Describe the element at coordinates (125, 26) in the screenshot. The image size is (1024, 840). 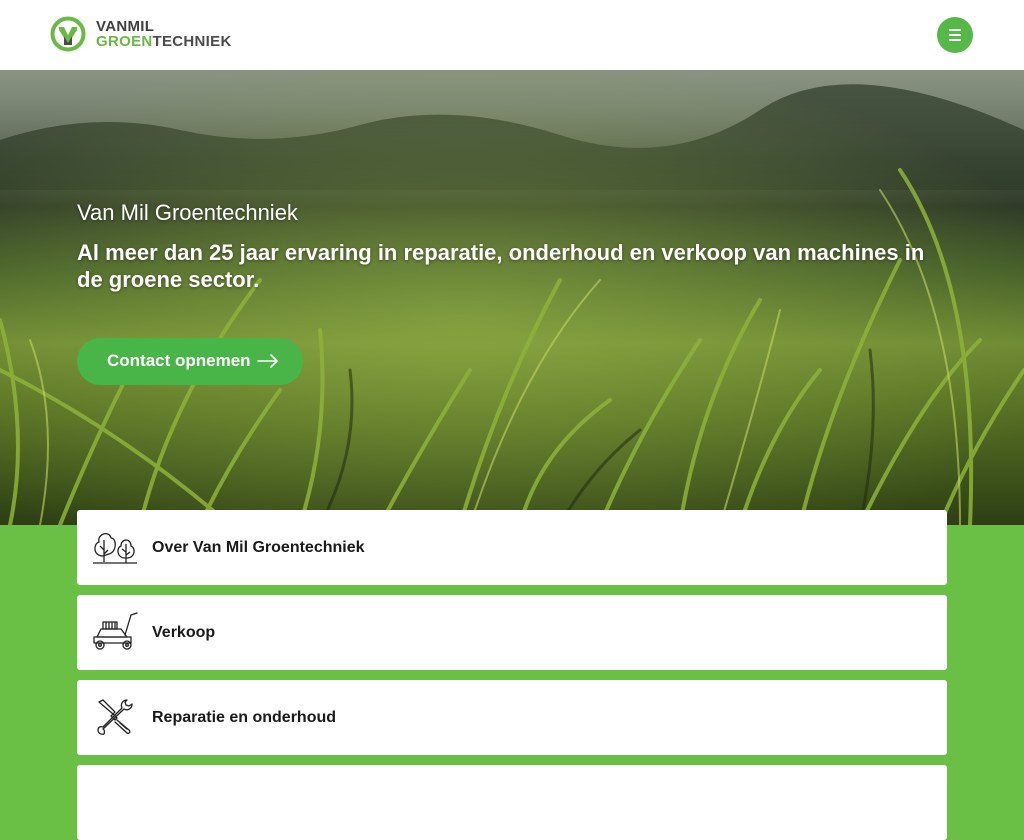
I see `logo-text-top: VANMIL` at that location.